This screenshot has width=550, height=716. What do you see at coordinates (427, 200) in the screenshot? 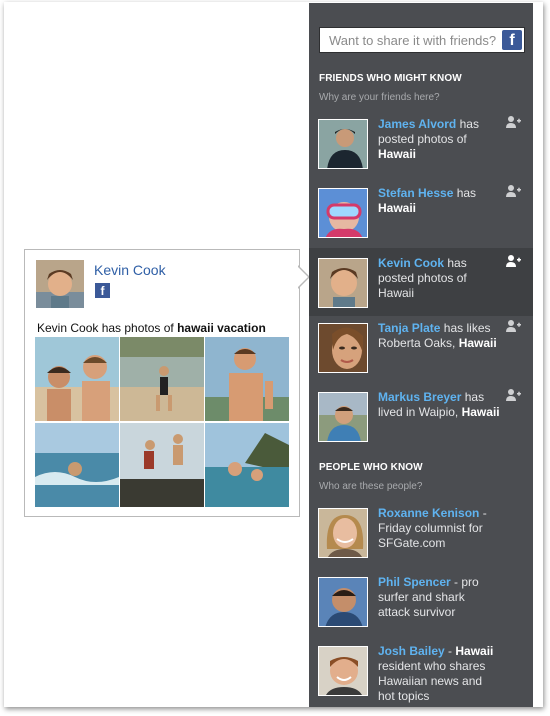
I see `friend-description: Stefan Hesse has Hawaii` at bounding box center [427, 200].